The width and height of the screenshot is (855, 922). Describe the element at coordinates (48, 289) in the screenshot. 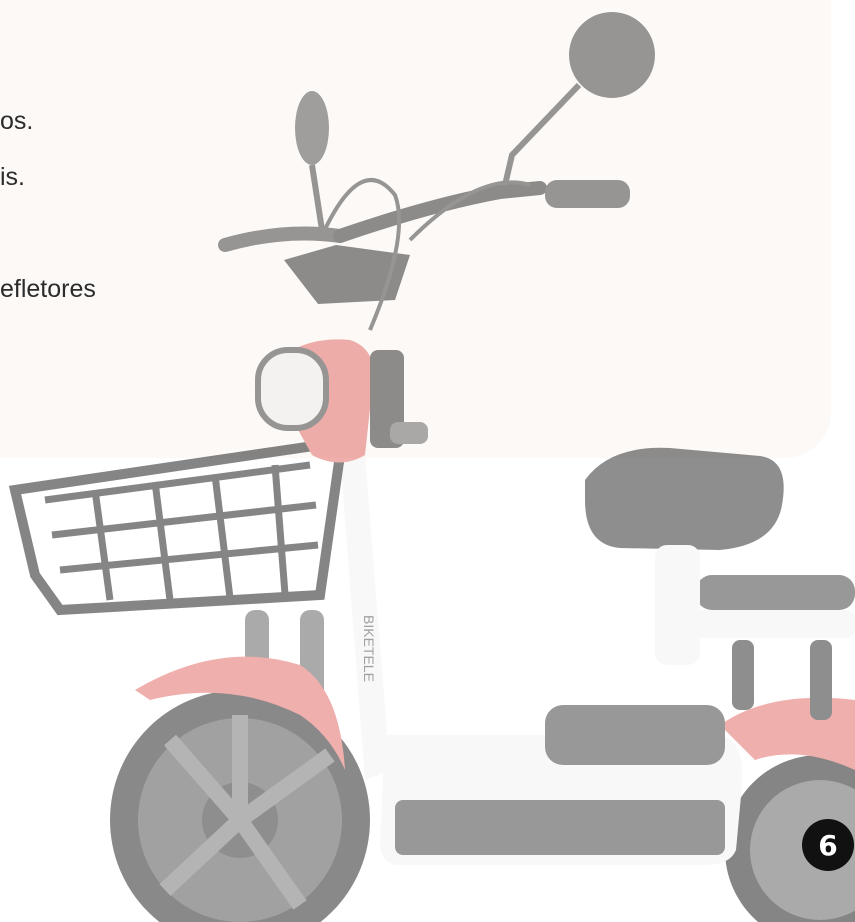

I see `feature-line-3: efletores` at that location.